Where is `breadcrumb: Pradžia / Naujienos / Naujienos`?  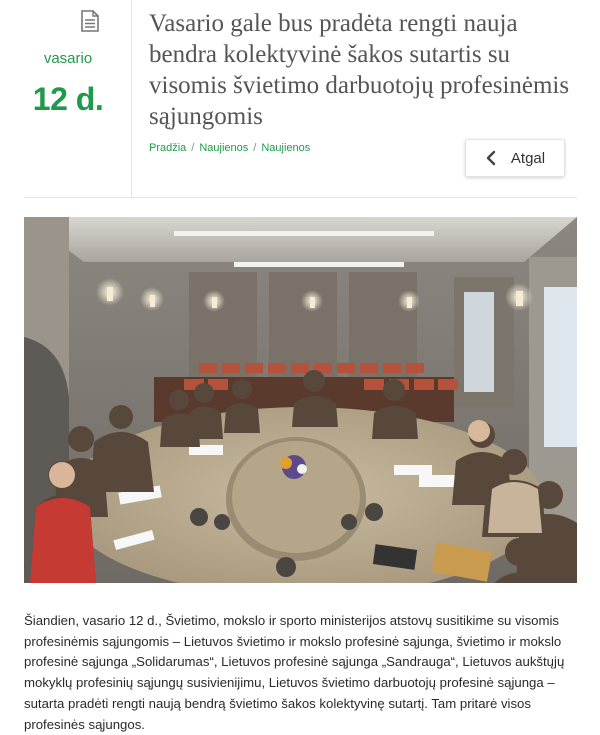 breadcrumb: Pradžia / Naujienos / Naujienos is located at coordinates (229, 148).